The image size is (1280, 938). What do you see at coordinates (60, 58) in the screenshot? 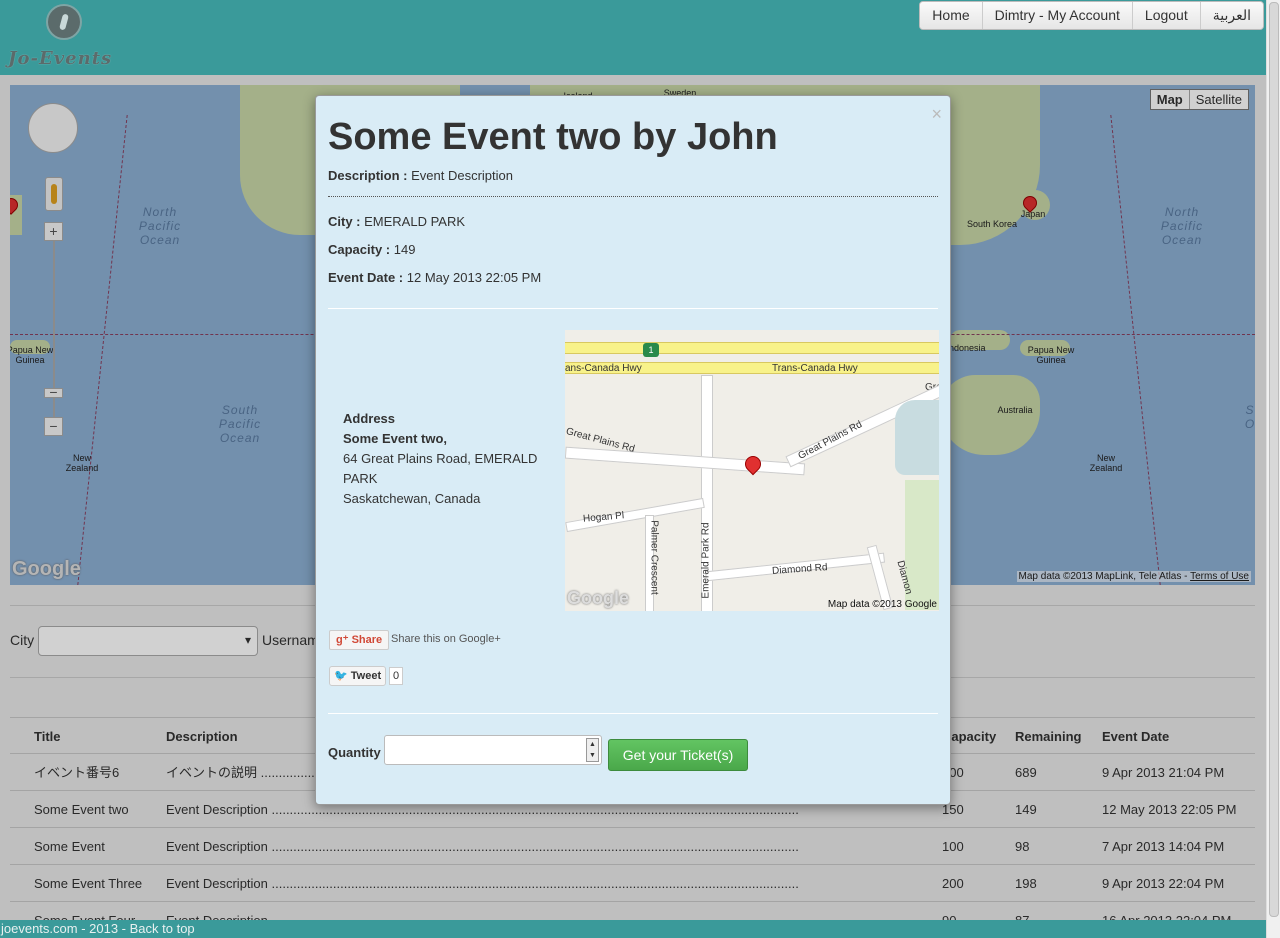
I see `logo-text: Jo-Events` at bounding box center [60, 58].